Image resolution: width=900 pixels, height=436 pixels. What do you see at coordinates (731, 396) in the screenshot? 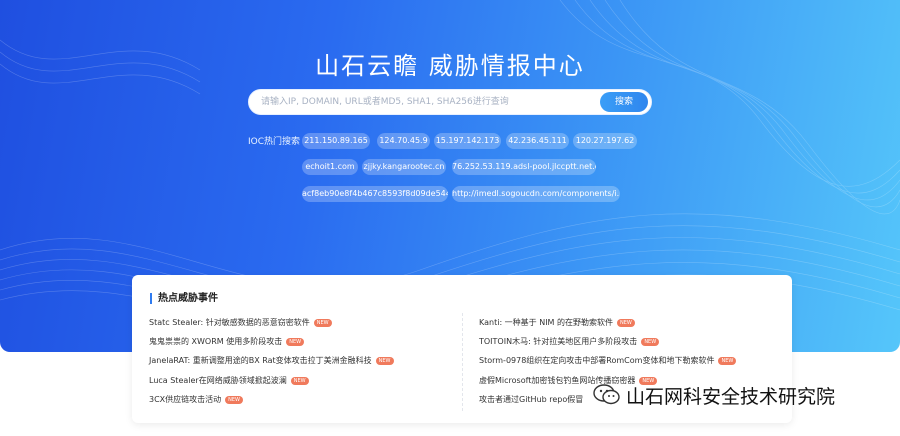
I see `watermark-text: 山石网科安全技术研究院` at bounding box center [731, 396].